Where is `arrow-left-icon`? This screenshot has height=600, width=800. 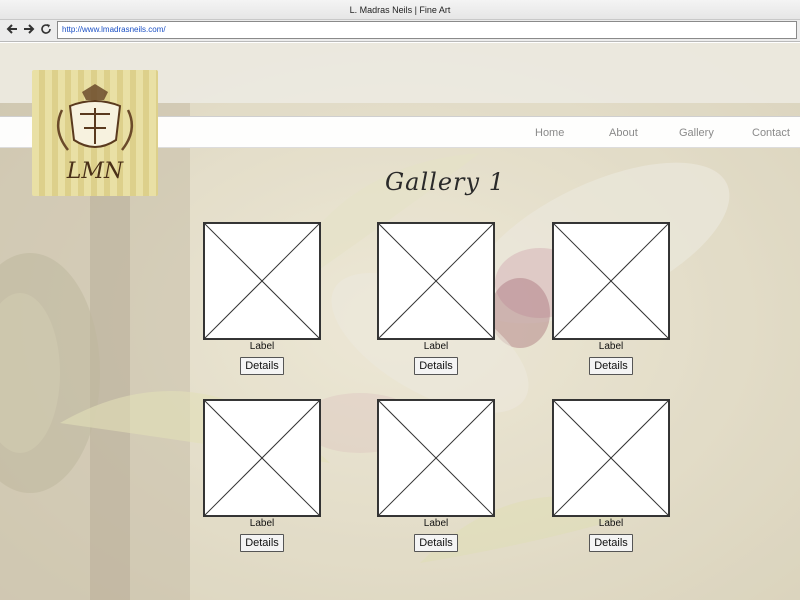 arrow-left-icon is located at coordinates (11, 29).